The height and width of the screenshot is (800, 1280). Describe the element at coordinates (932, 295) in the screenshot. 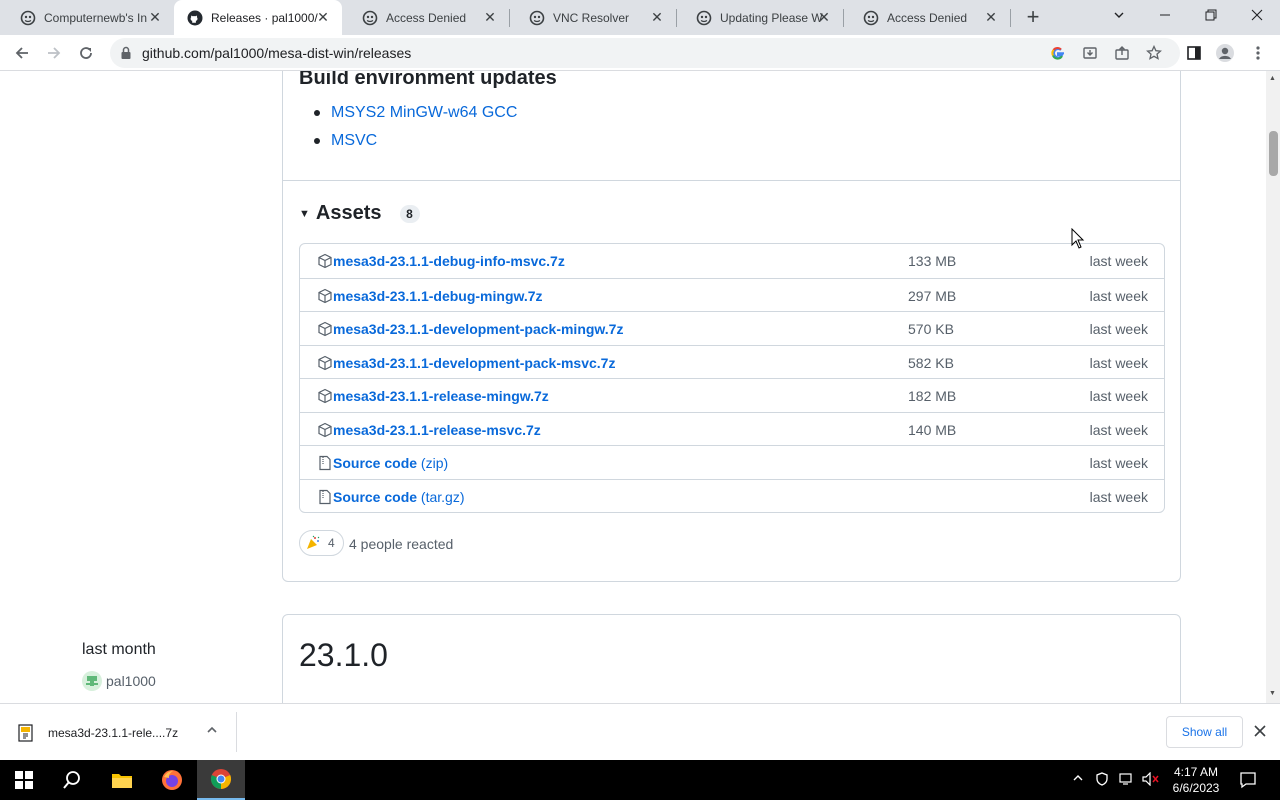

I see `asset-size: 297 MB` at that location.